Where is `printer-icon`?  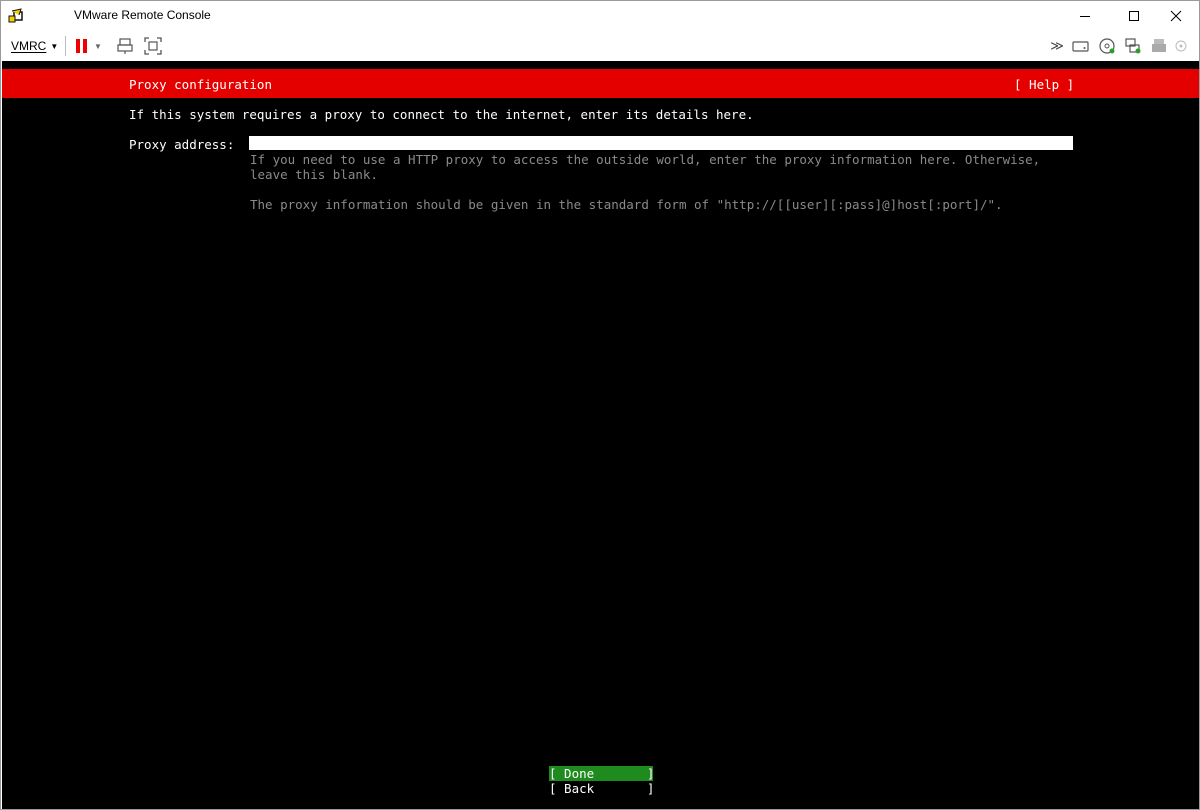
printer-icon is located at coordinates (1159, 45).